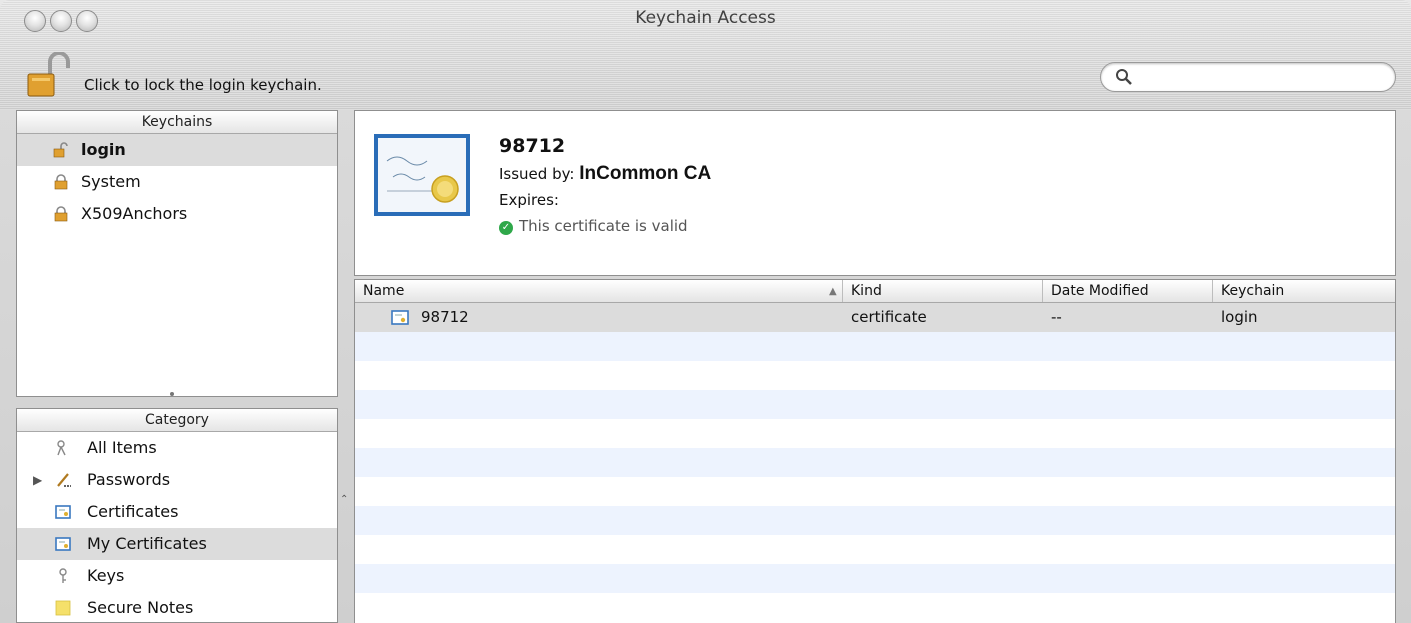 The width and height of the screenshot is (1411, 623). Describe the element at coordinates (1124, 77) in the screenshot. I see `search-icon` at that location.